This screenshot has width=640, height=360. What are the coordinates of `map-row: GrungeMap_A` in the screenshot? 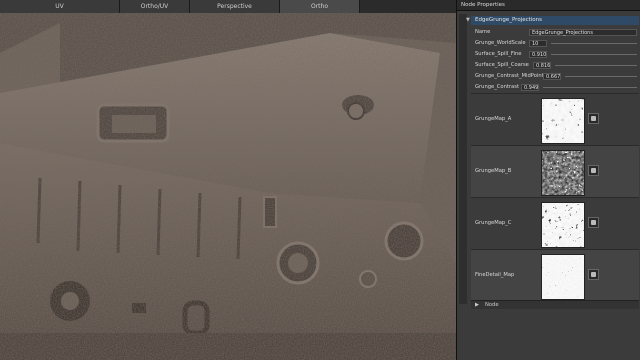 It's located at (555, 119).